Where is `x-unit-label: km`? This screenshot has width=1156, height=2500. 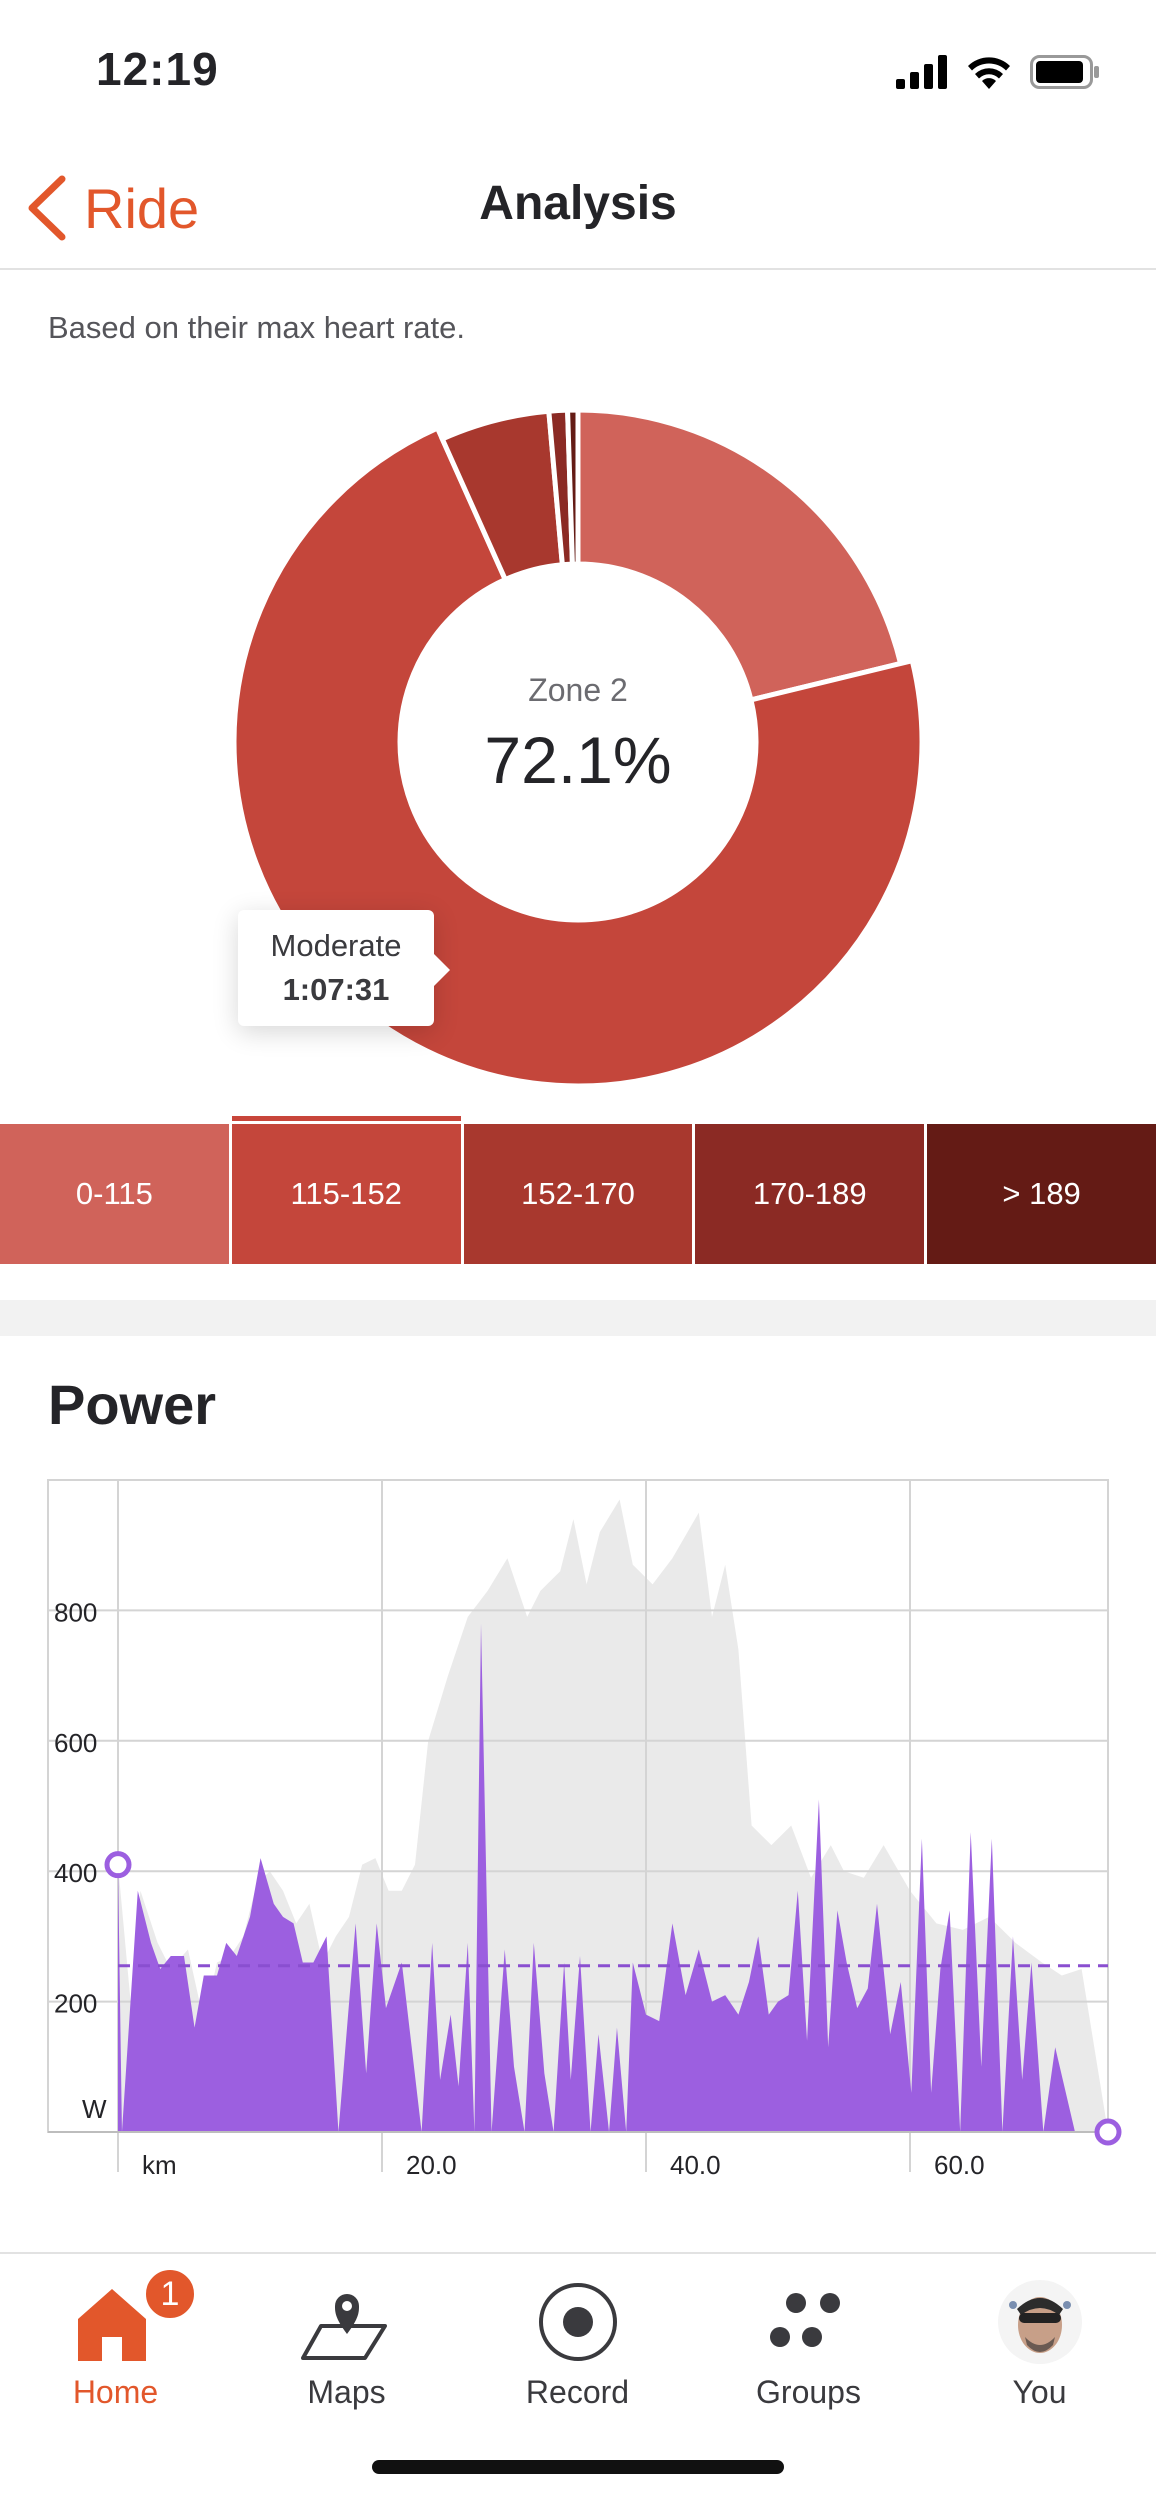
x-unit-label: km is located at coordinates (159, 2165).